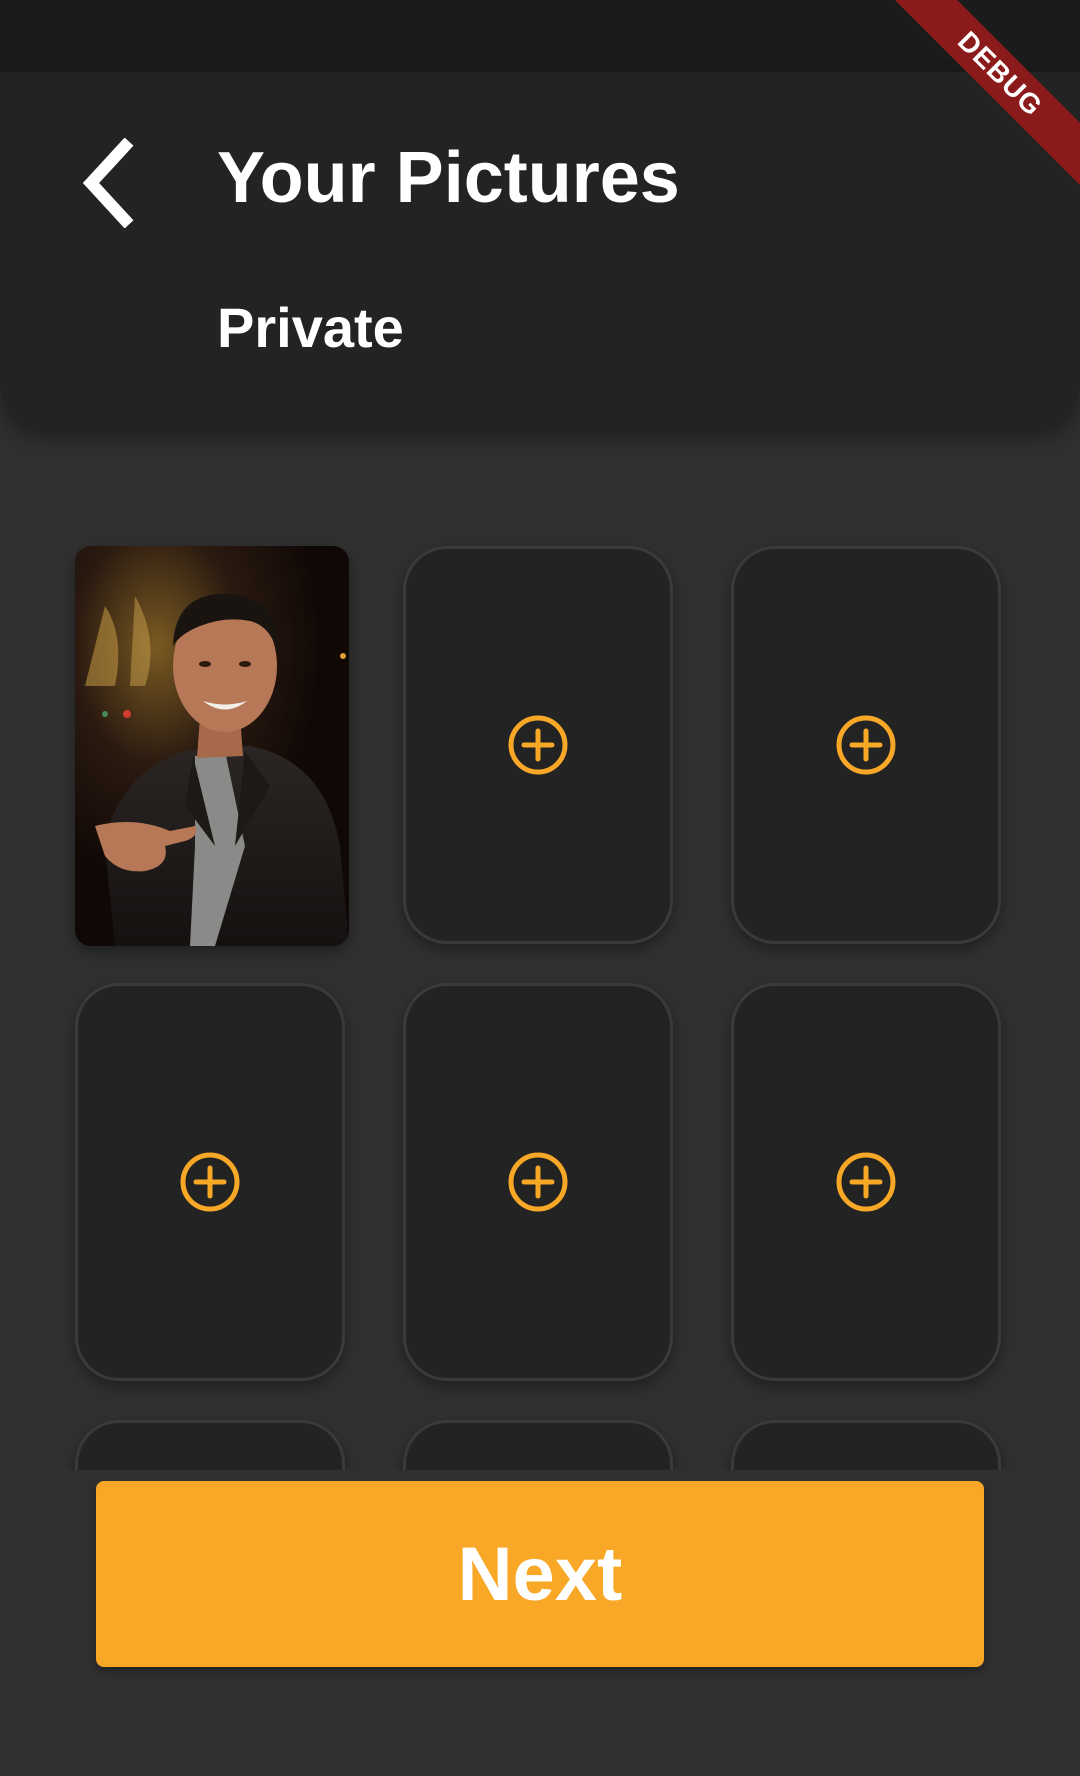 This screenshot has height=1776, width=1080. I want to click on picture-slot-1-photo, so click(212, 746).